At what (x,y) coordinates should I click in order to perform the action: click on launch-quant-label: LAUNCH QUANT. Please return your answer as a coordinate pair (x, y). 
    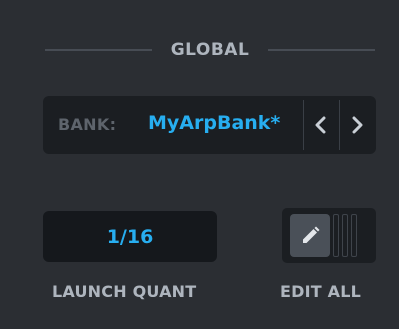
    Looking at the image, I should click on (124, 291).